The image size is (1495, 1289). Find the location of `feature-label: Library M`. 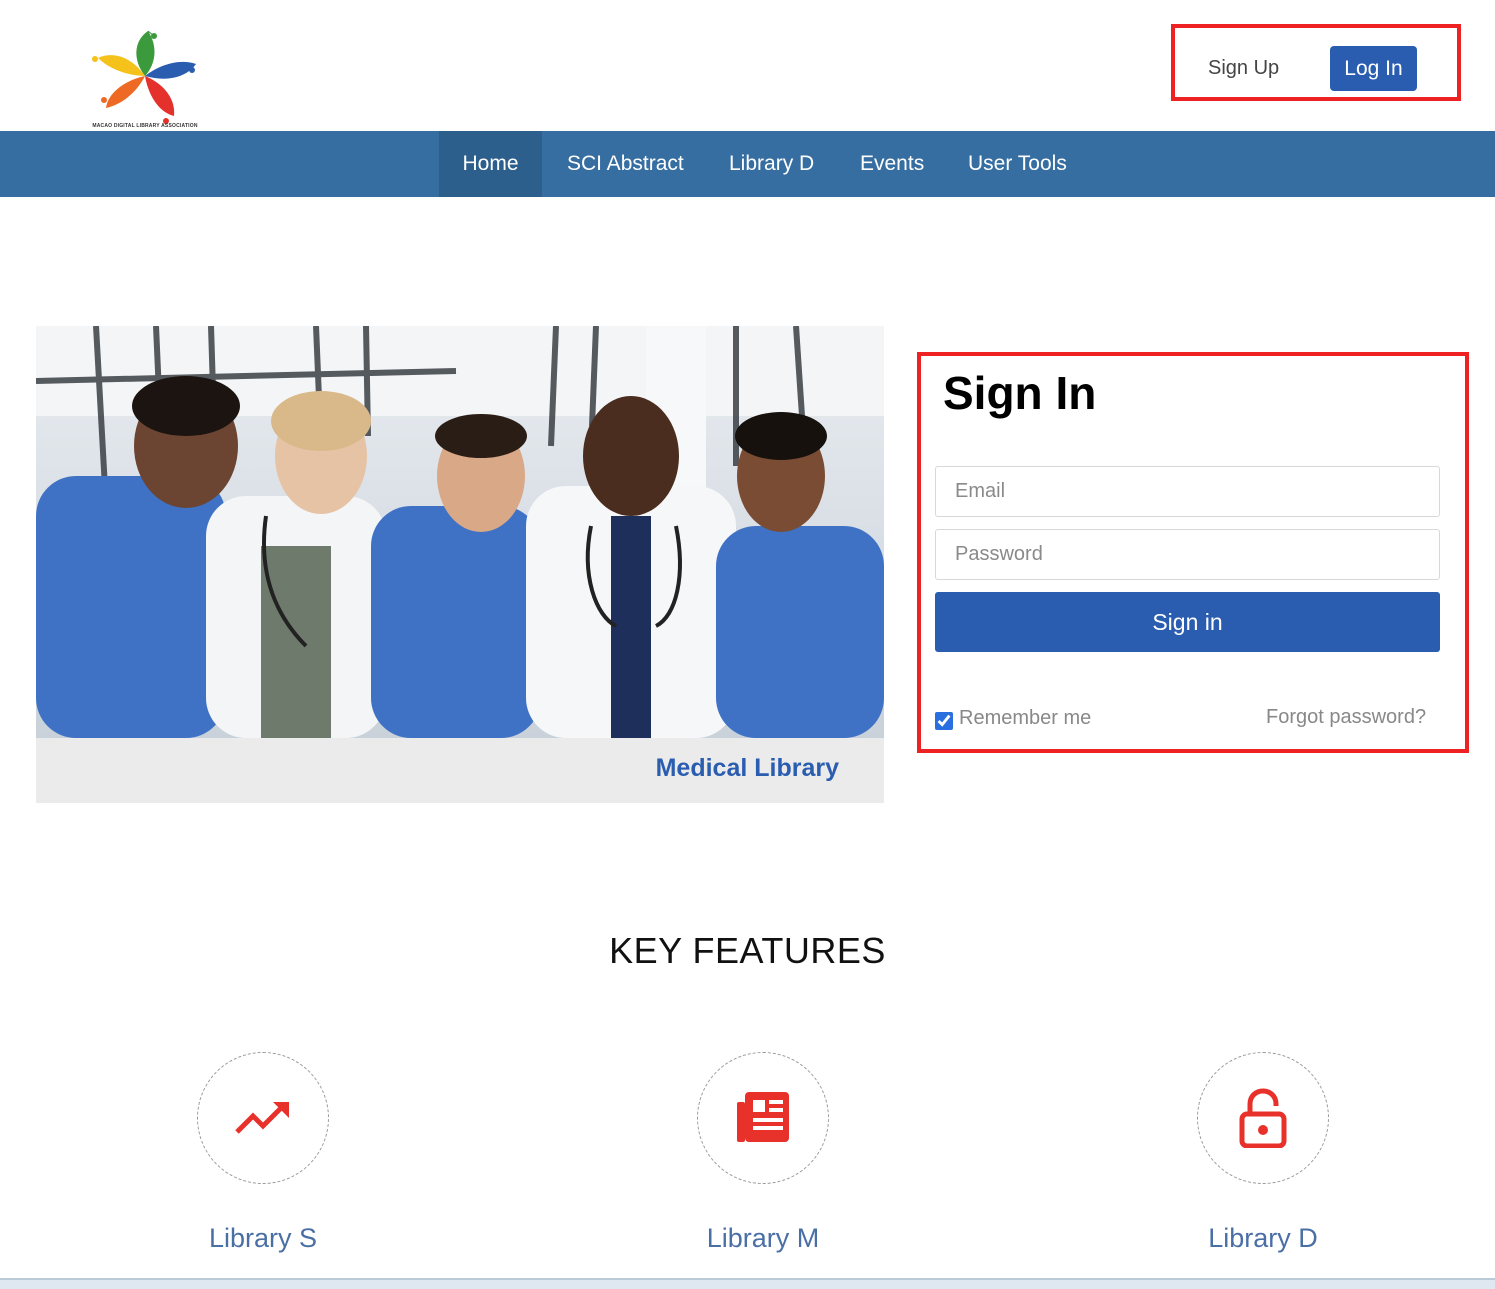

feature-label: Library M is located at coordinates (763, 1238).